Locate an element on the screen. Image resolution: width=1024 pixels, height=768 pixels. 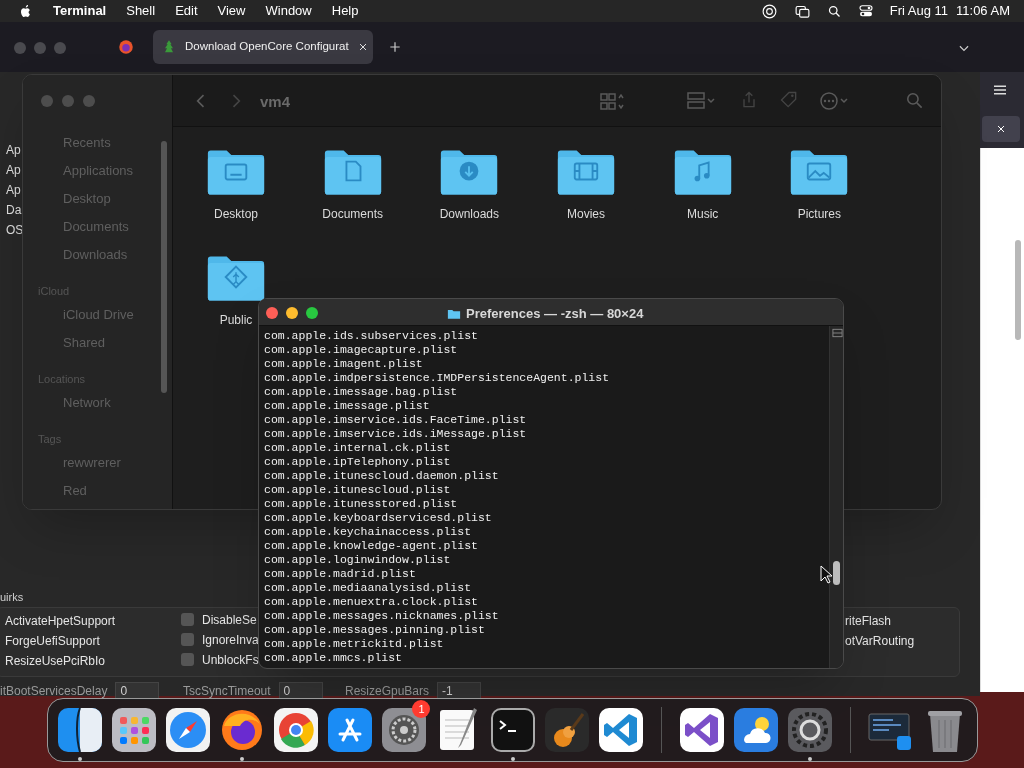
quirk-label: ActivateHpetSupport is located at coordinates (60, 621).